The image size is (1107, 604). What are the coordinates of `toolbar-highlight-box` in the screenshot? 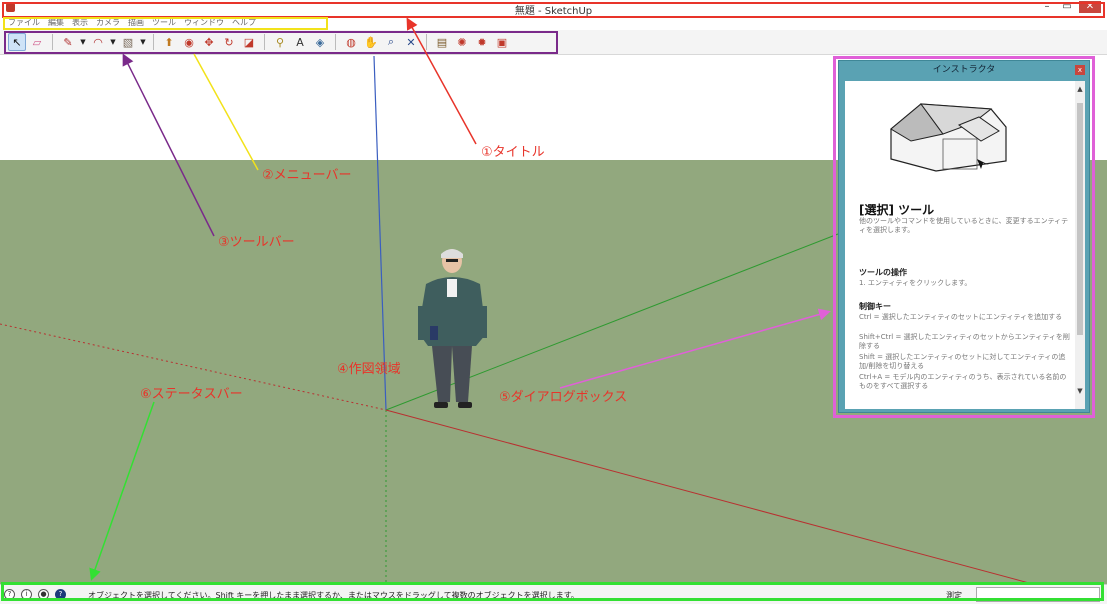 It's located at (281, 42).